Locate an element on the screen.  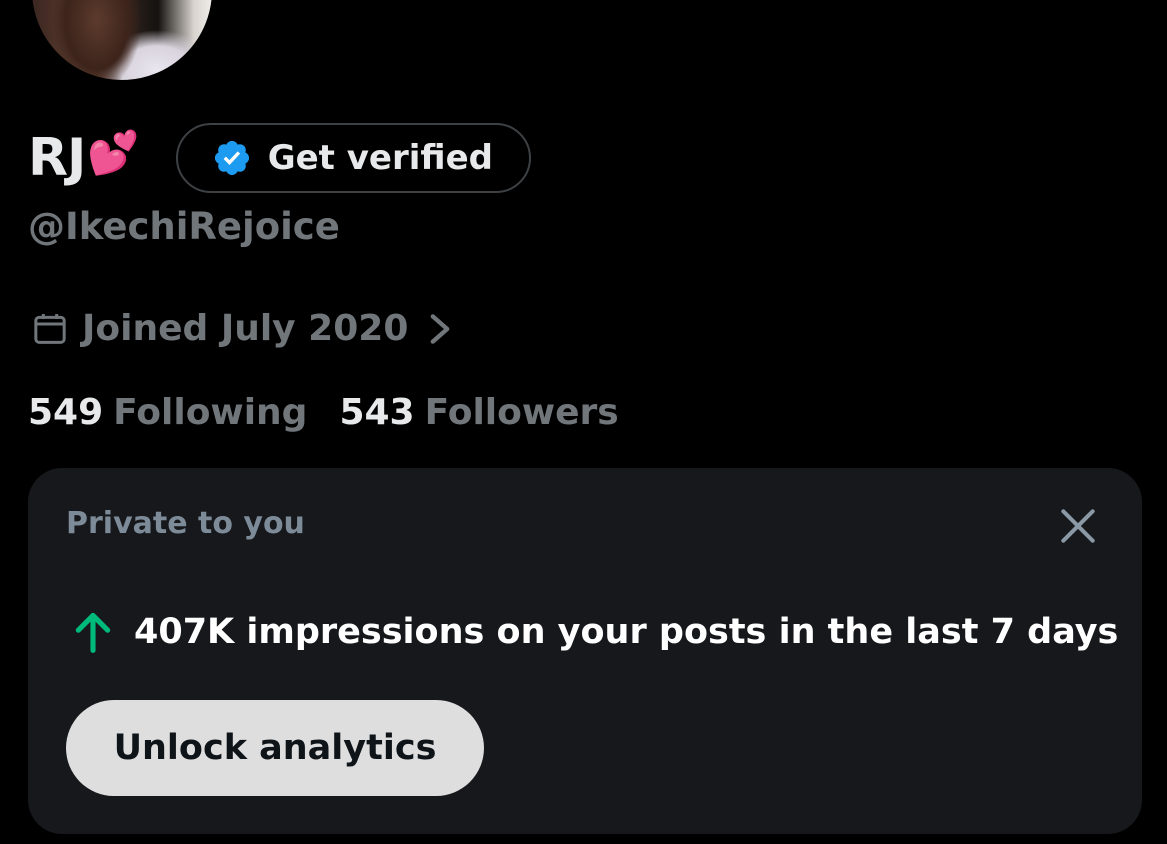
following-link: 549 Following is located at coordinates (167, 412).